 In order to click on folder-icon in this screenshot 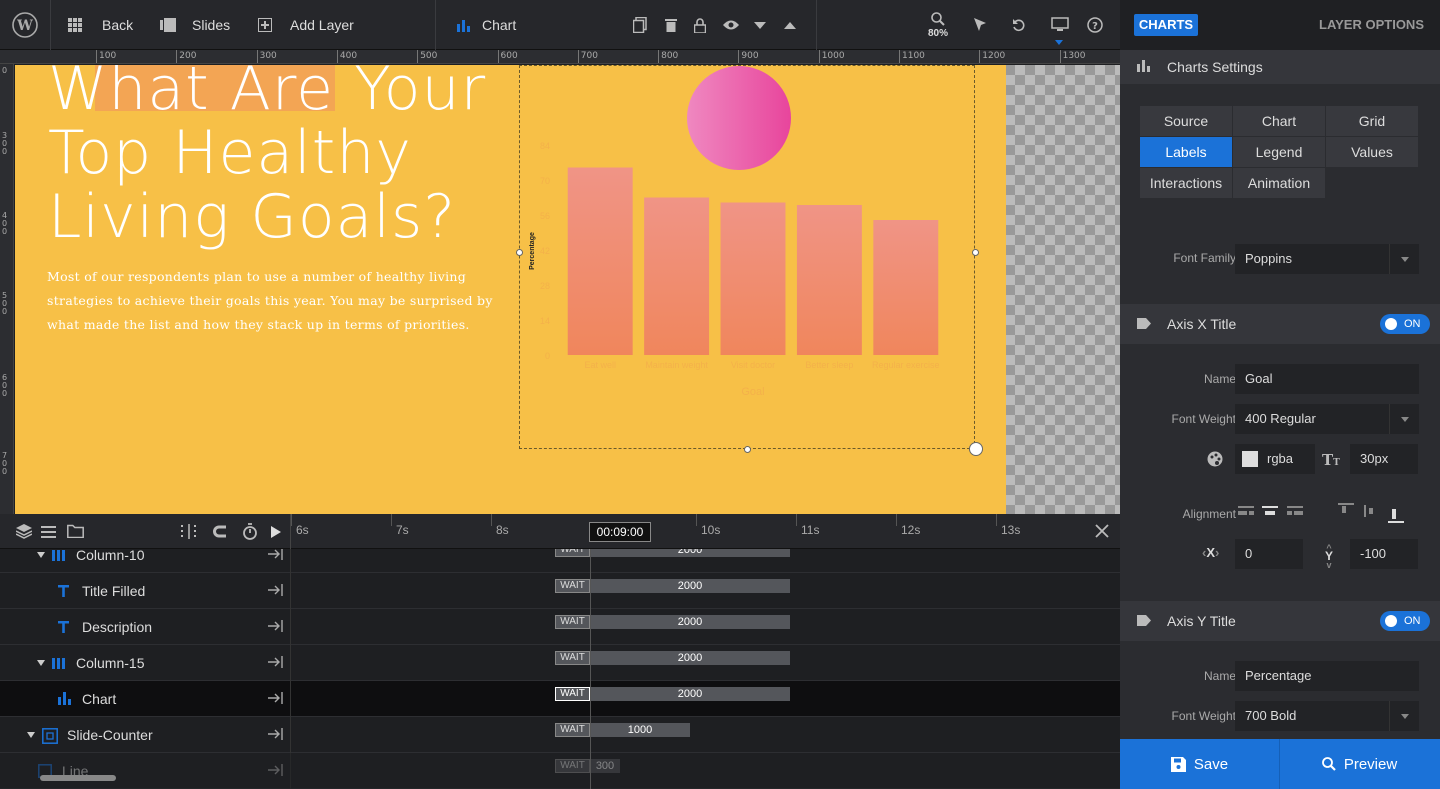, I will do `click(75, 533)`.